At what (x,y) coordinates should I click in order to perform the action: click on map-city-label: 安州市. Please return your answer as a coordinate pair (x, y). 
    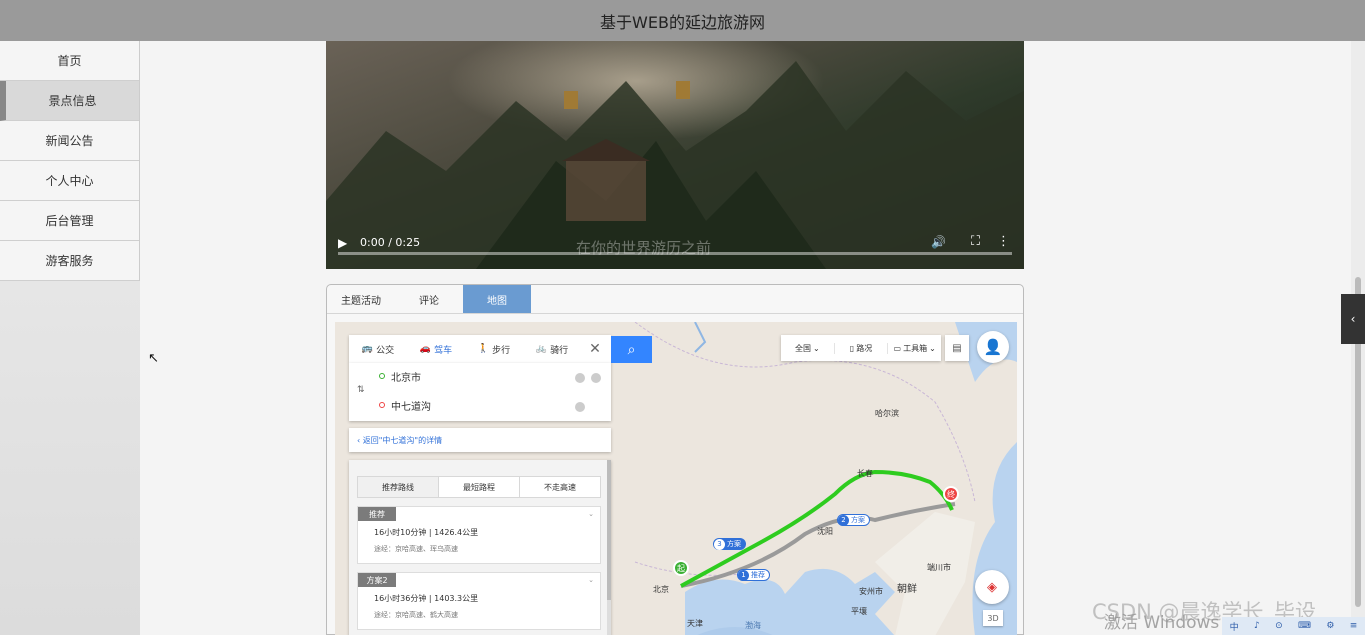
    Looking at the image, I should click on (871, 591).